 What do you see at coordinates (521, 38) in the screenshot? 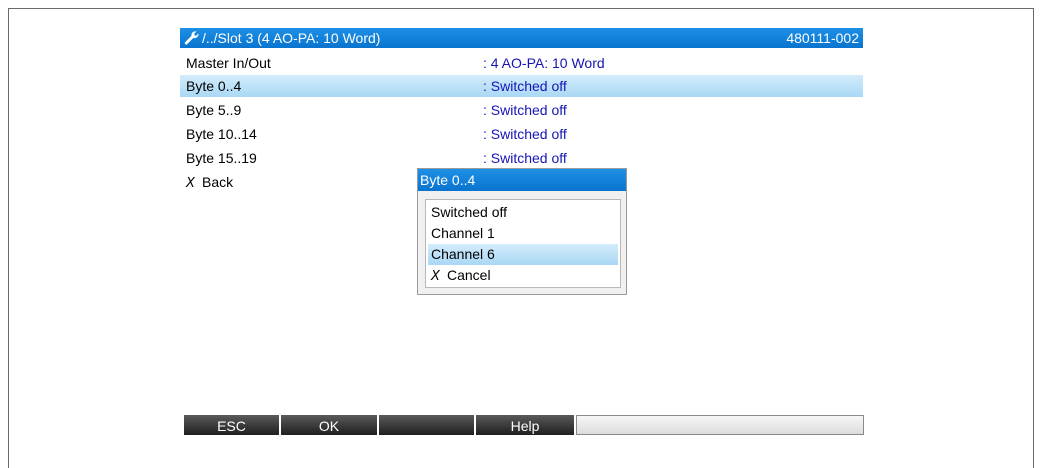
I see `title-bar: /../Slot 3 (4 AO-PA: 10 Word) 480111-002` at bounding box center [521, 38].